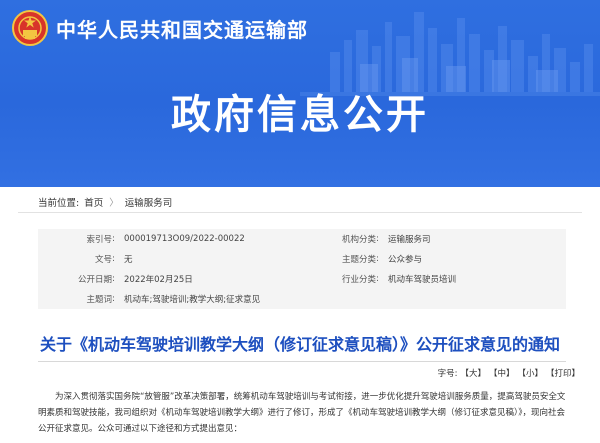 This screenshot has width=600, height=443. I want to click on banner-title: 政府信息公开, so click(300, 115).